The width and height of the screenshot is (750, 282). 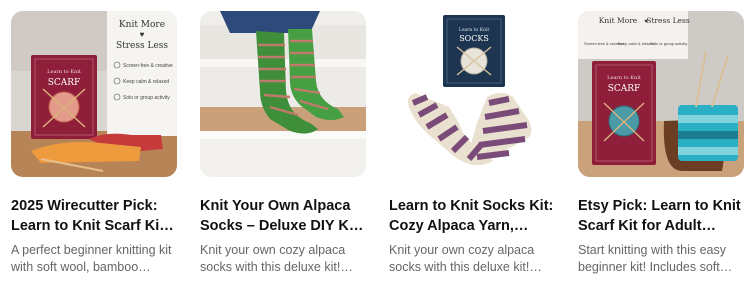 I want to click on banner-bullet: Screen-free & creative, so click(x=148, y=66).